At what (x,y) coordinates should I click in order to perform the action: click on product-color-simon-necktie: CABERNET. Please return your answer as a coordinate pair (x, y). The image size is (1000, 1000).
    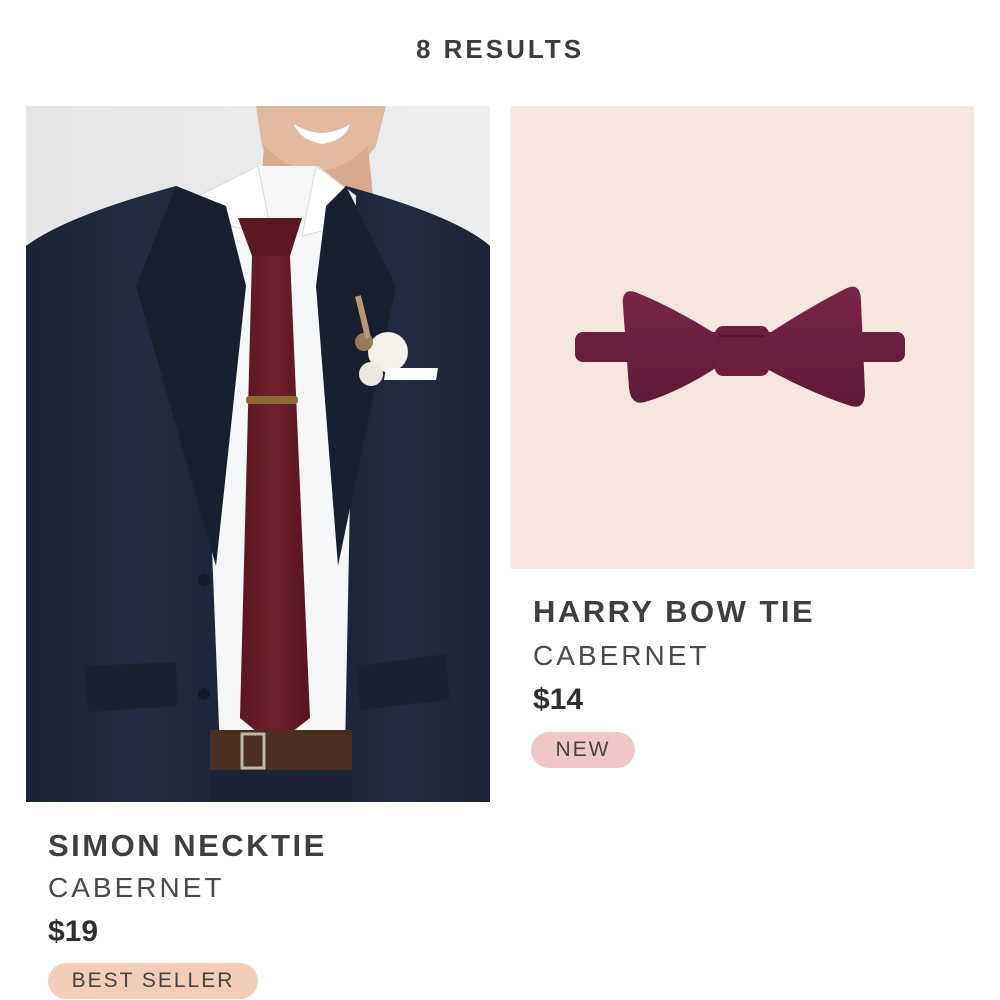
    Looking at the image, I should click on (136, 887).